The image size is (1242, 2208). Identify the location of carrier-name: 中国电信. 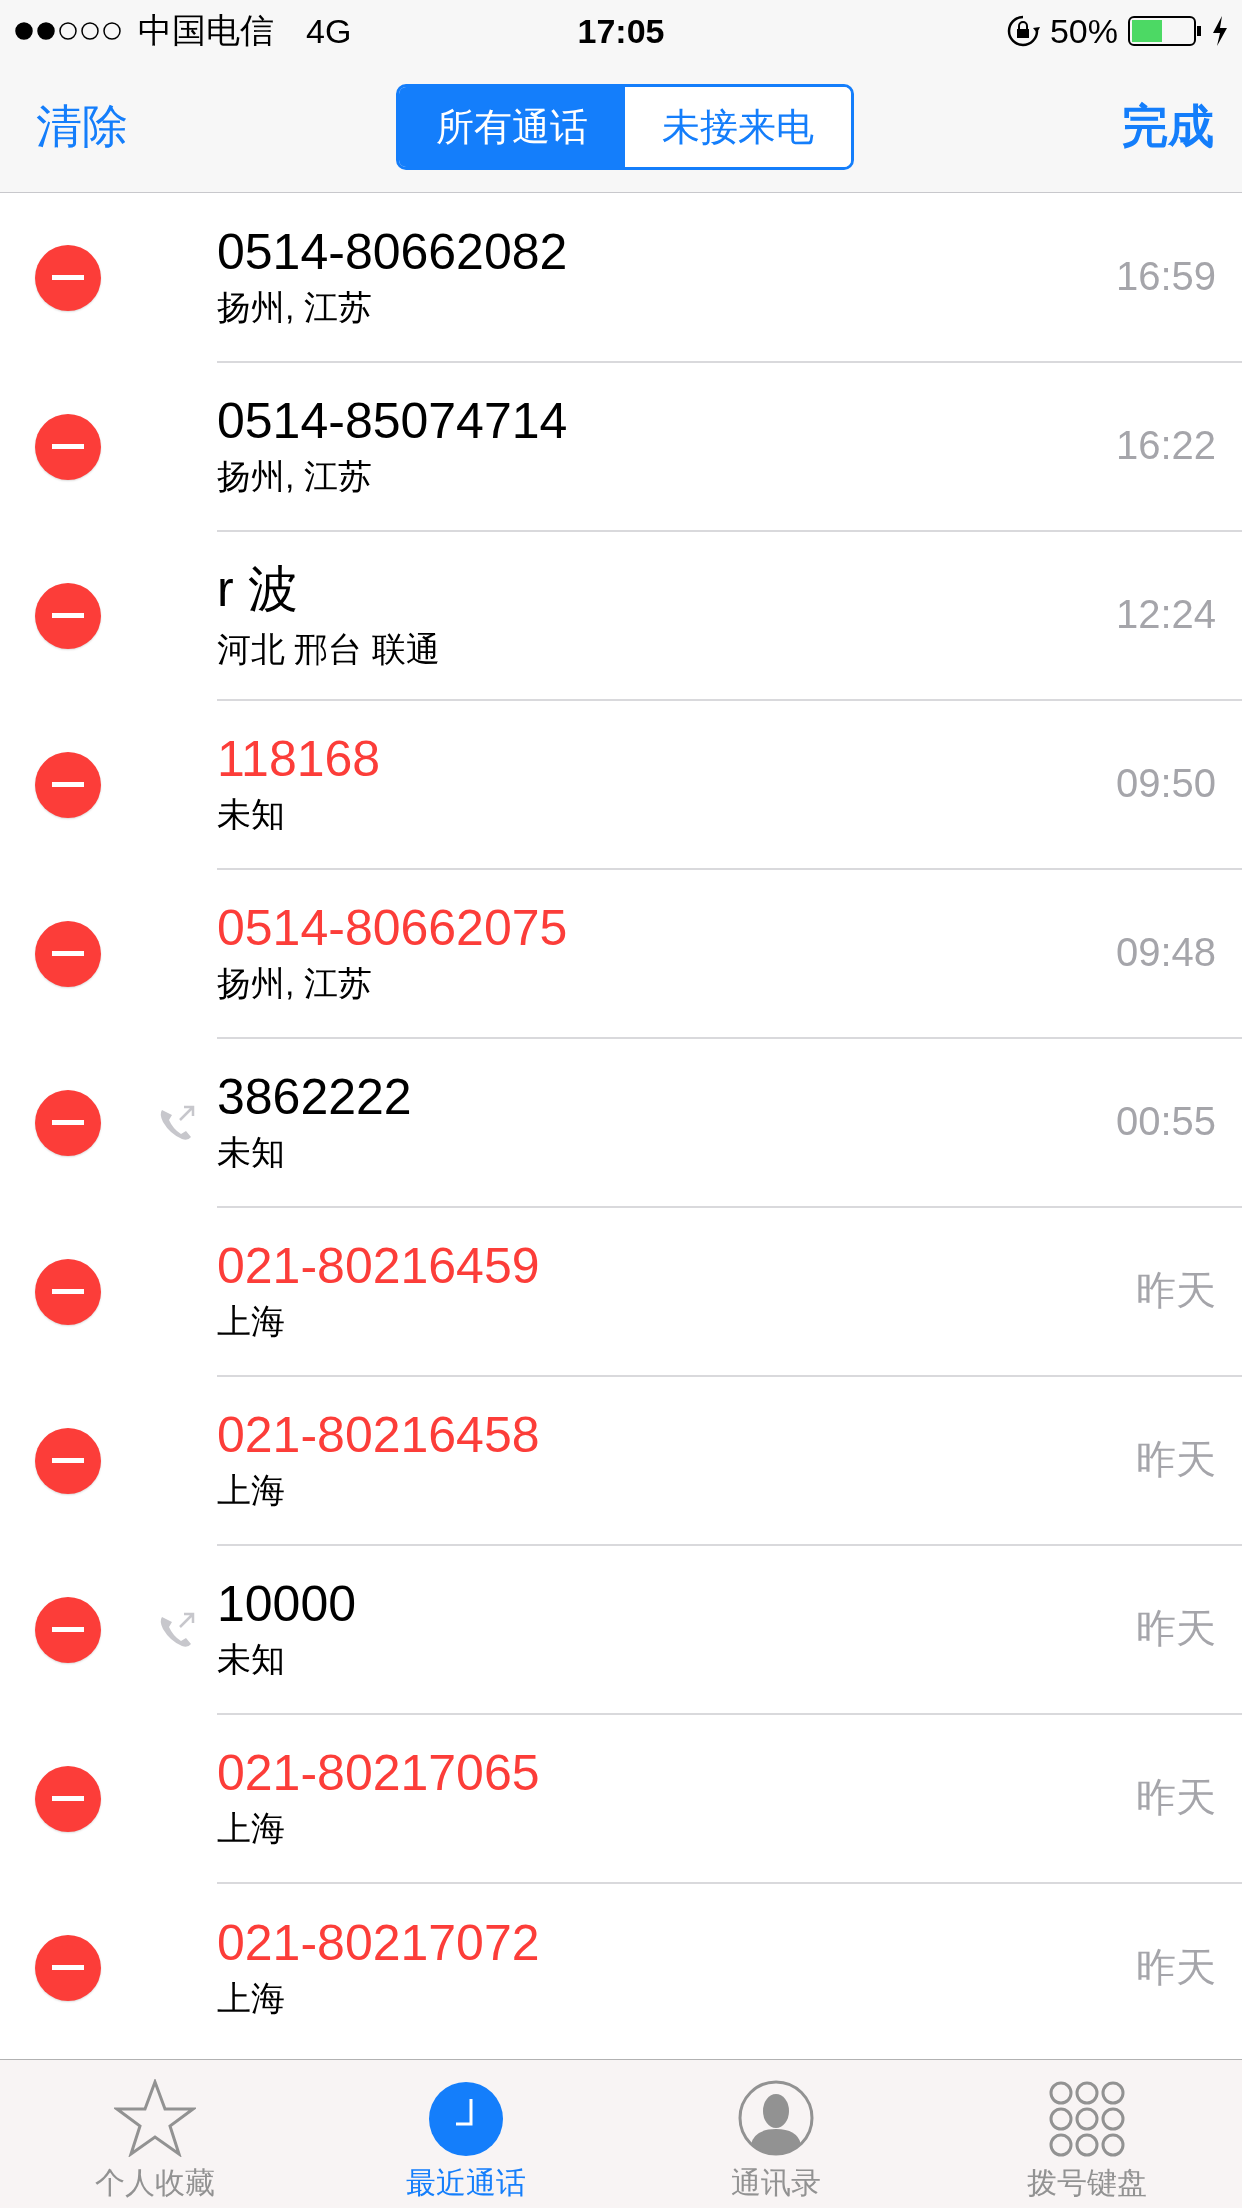
(206, 30).